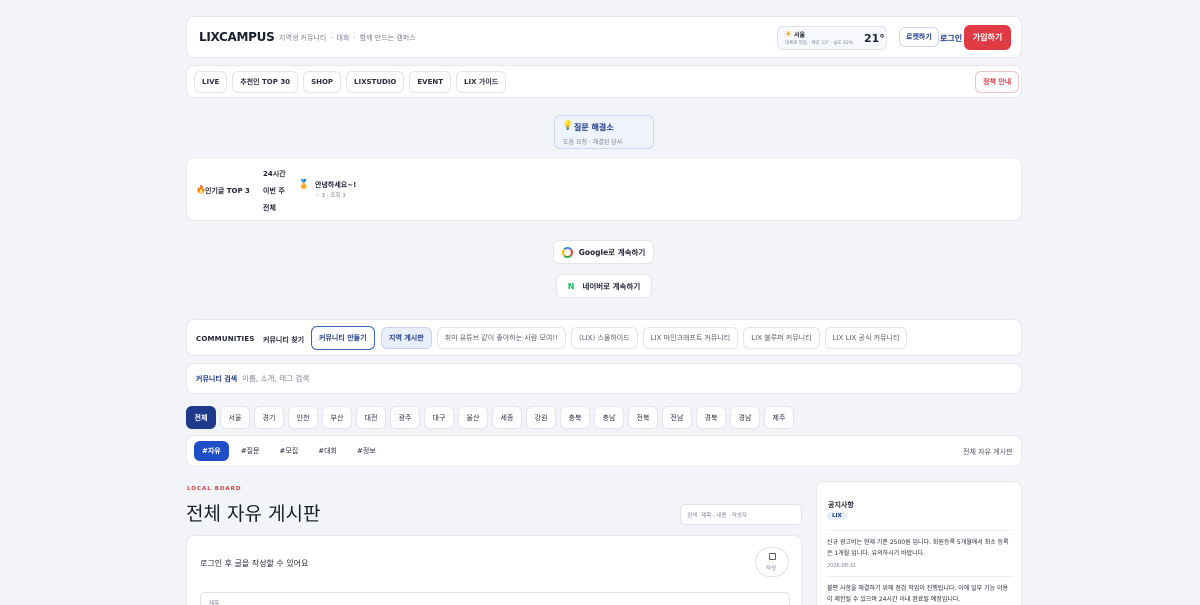 The width and height of the screenshot is (1200, 605). What do you see at coordinates (214, 603) in the screenshot?
I see `title-input-hint: 제목` at bounding box center [214, 603].